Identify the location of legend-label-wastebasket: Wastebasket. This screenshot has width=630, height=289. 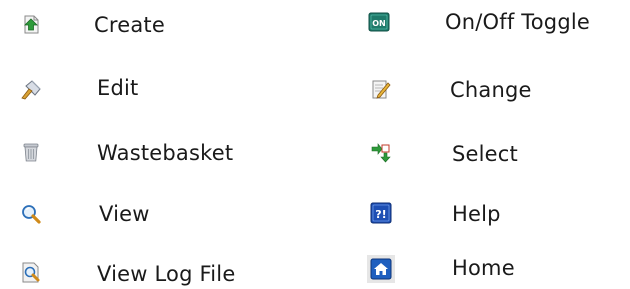
(165, 153).